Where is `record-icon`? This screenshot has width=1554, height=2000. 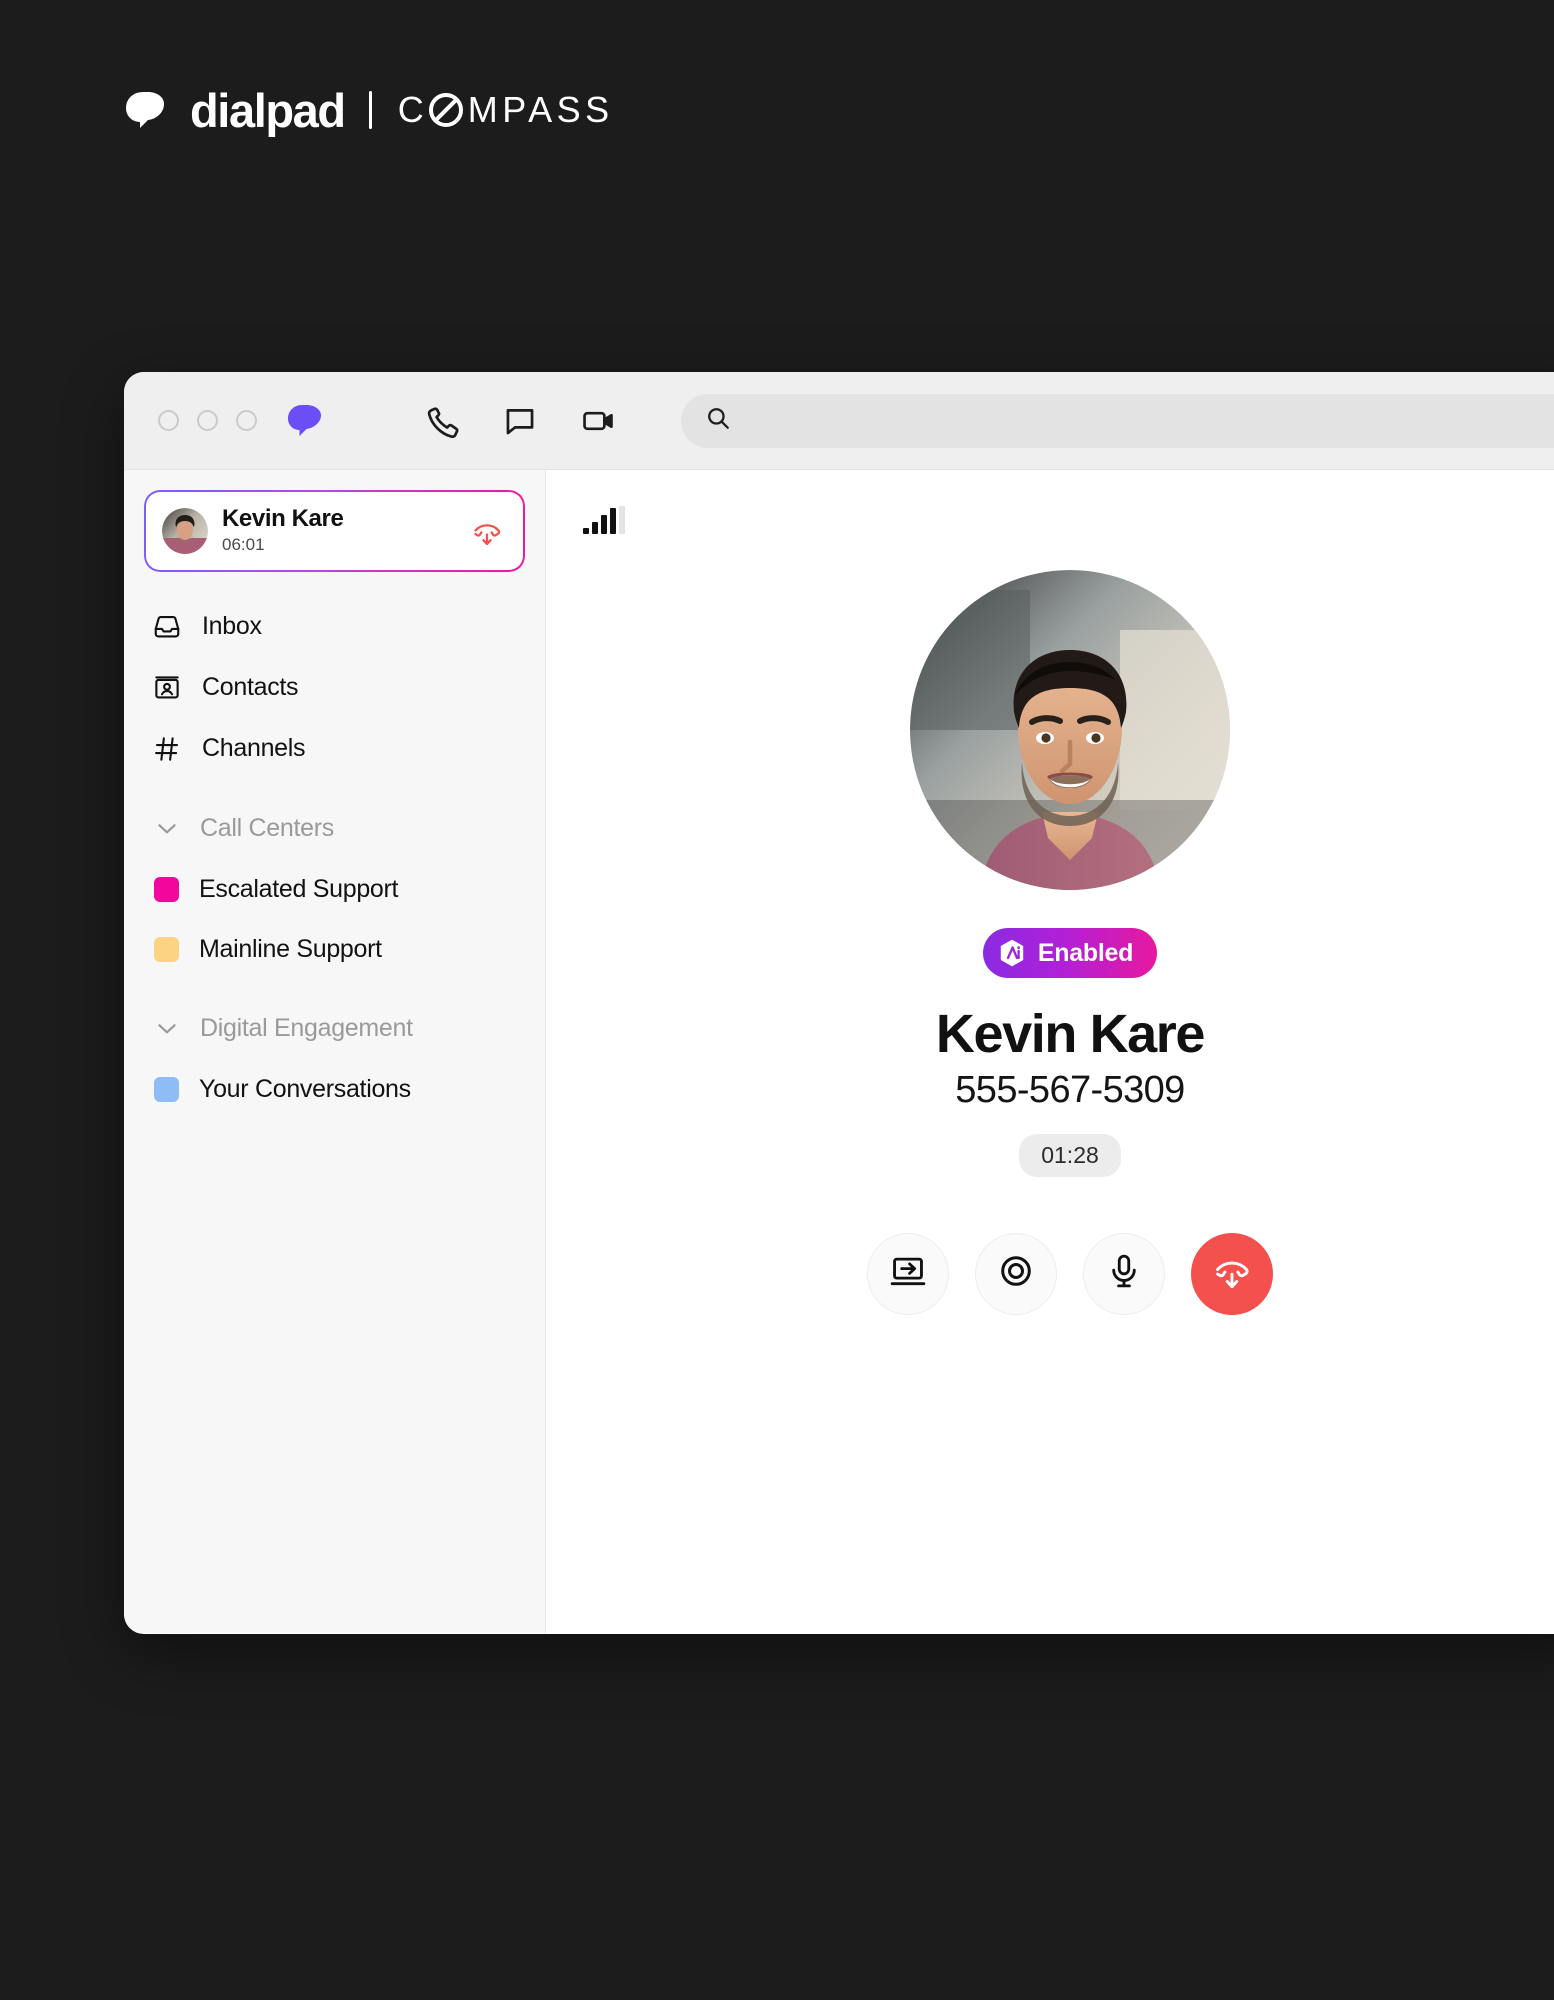 record-icon is located at coordinates (1016, 1273).